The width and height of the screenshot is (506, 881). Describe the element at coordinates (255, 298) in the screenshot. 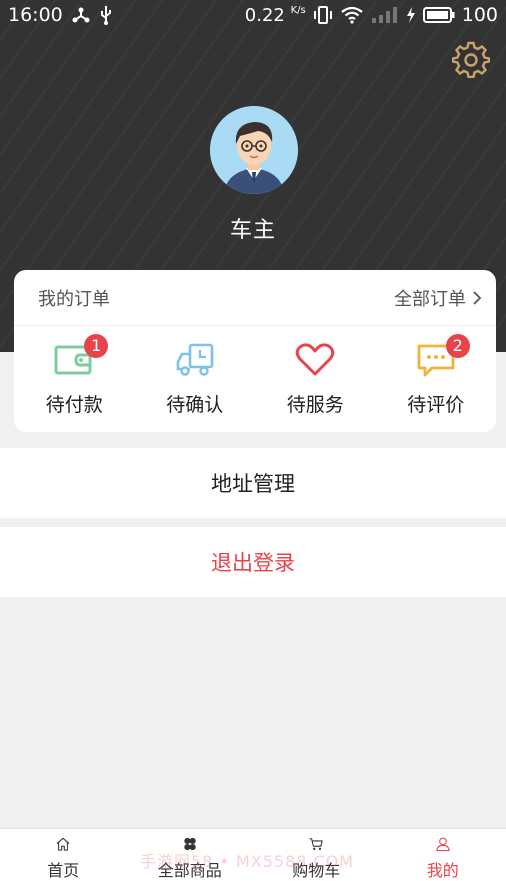

I see `orders-header: 我的订单 全部订单` at that location.